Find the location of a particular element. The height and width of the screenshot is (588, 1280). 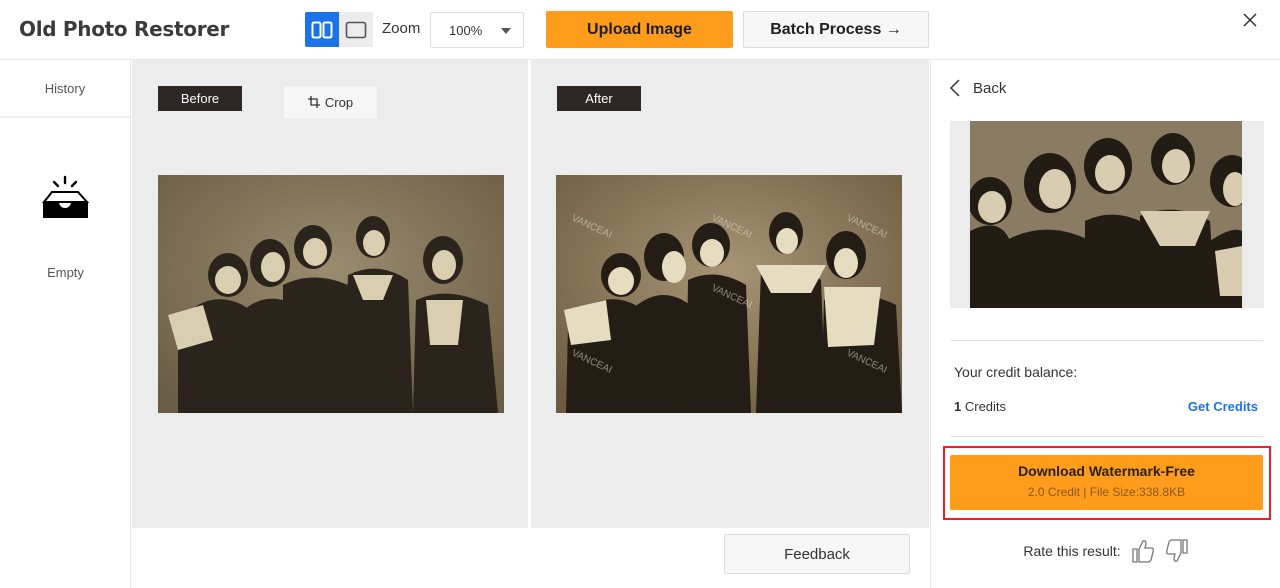

before-photo is located at coordinates (331, 294).